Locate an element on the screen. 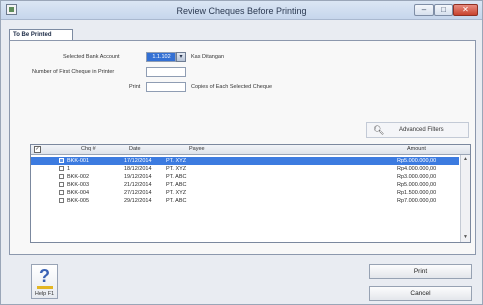  first-cheque-label: Number of First Cheque in Printer is located at coordinates (73, 72).